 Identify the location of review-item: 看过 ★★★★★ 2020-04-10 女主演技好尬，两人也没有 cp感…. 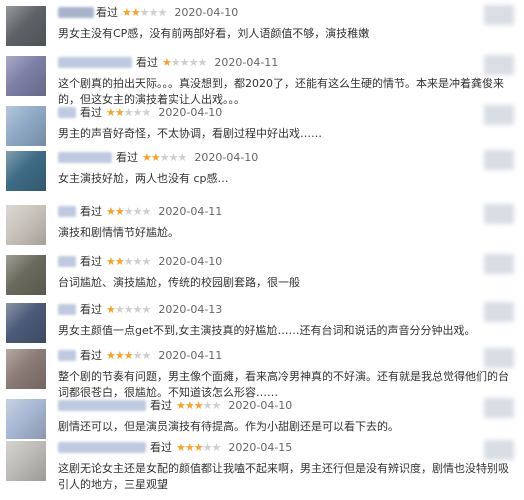
(262, 175).